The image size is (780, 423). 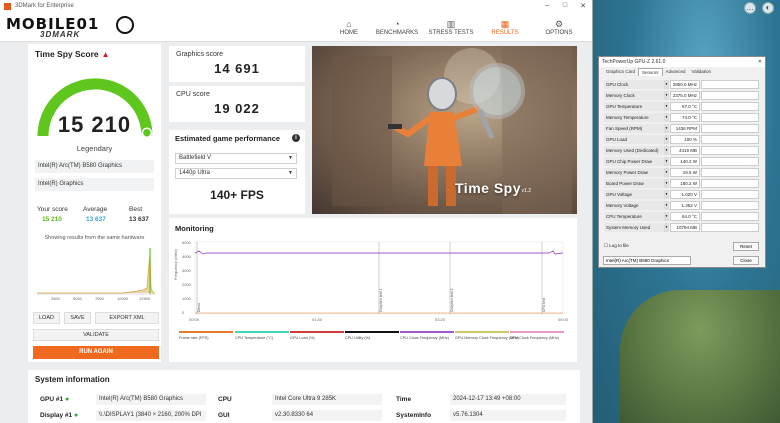 I want to click on legend-label: GPU Load (%), so click(x=302, y=338).